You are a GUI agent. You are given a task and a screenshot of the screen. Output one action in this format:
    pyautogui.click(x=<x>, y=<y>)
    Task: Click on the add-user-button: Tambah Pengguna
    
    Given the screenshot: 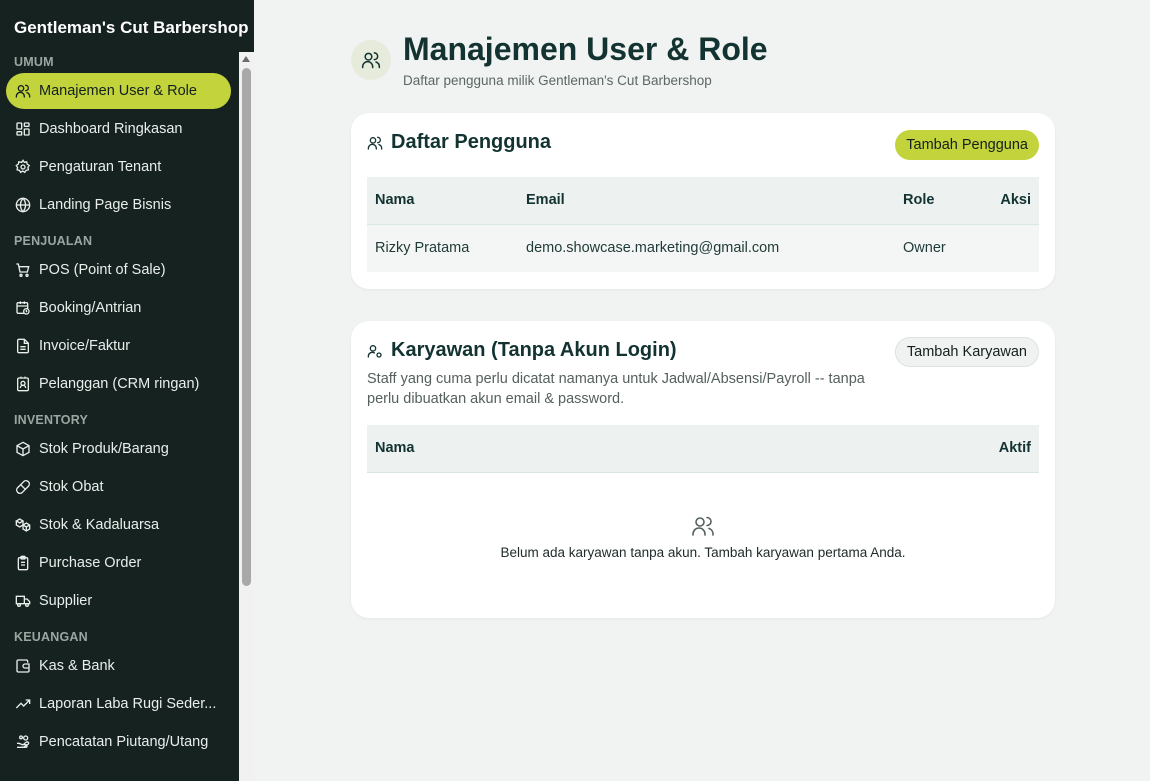 What is the action you would take?
    pyautogui.click(x=967, y=145)
    